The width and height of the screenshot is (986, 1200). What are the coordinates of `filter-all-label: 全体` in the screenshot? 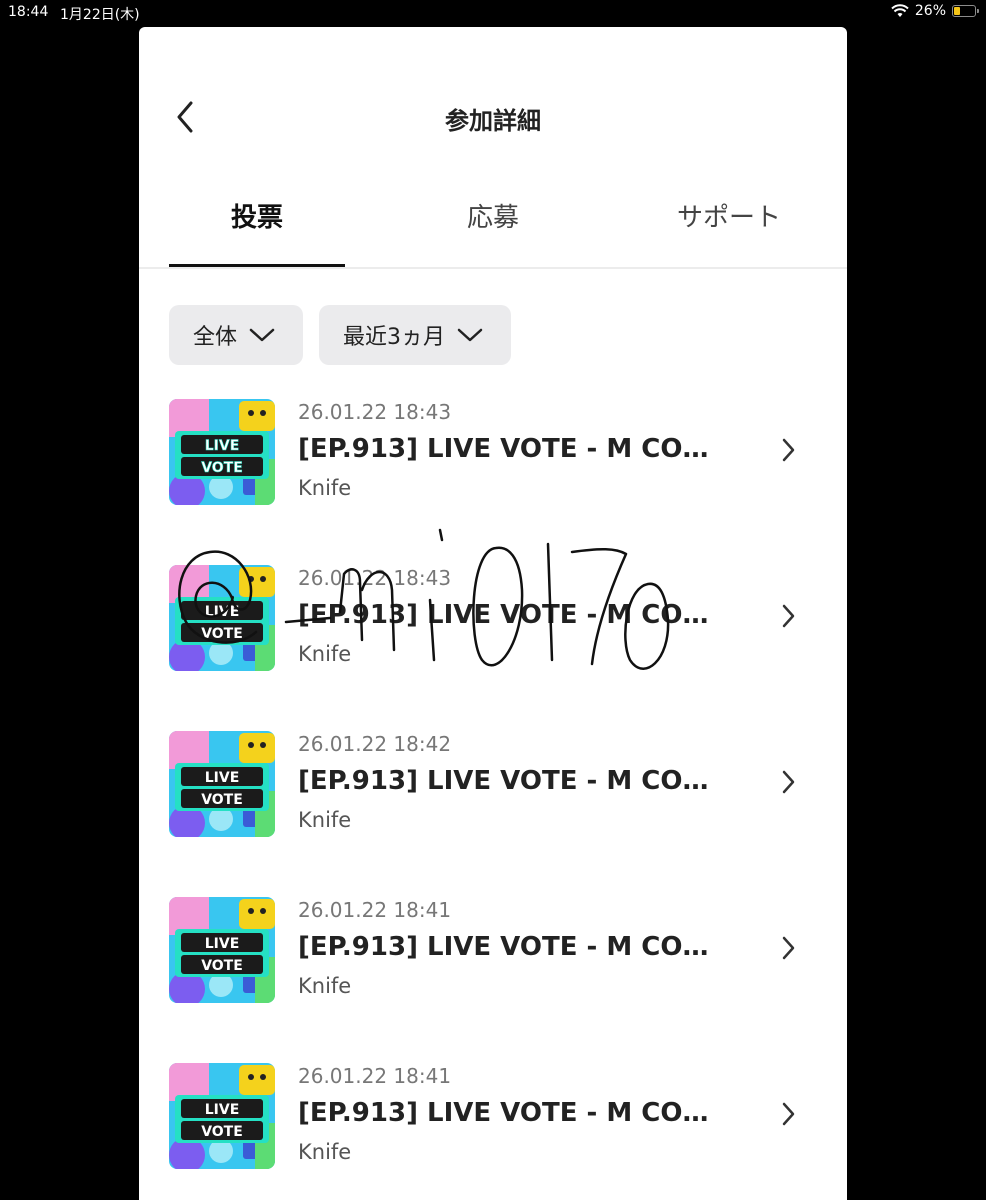 It's located at (215, 337).